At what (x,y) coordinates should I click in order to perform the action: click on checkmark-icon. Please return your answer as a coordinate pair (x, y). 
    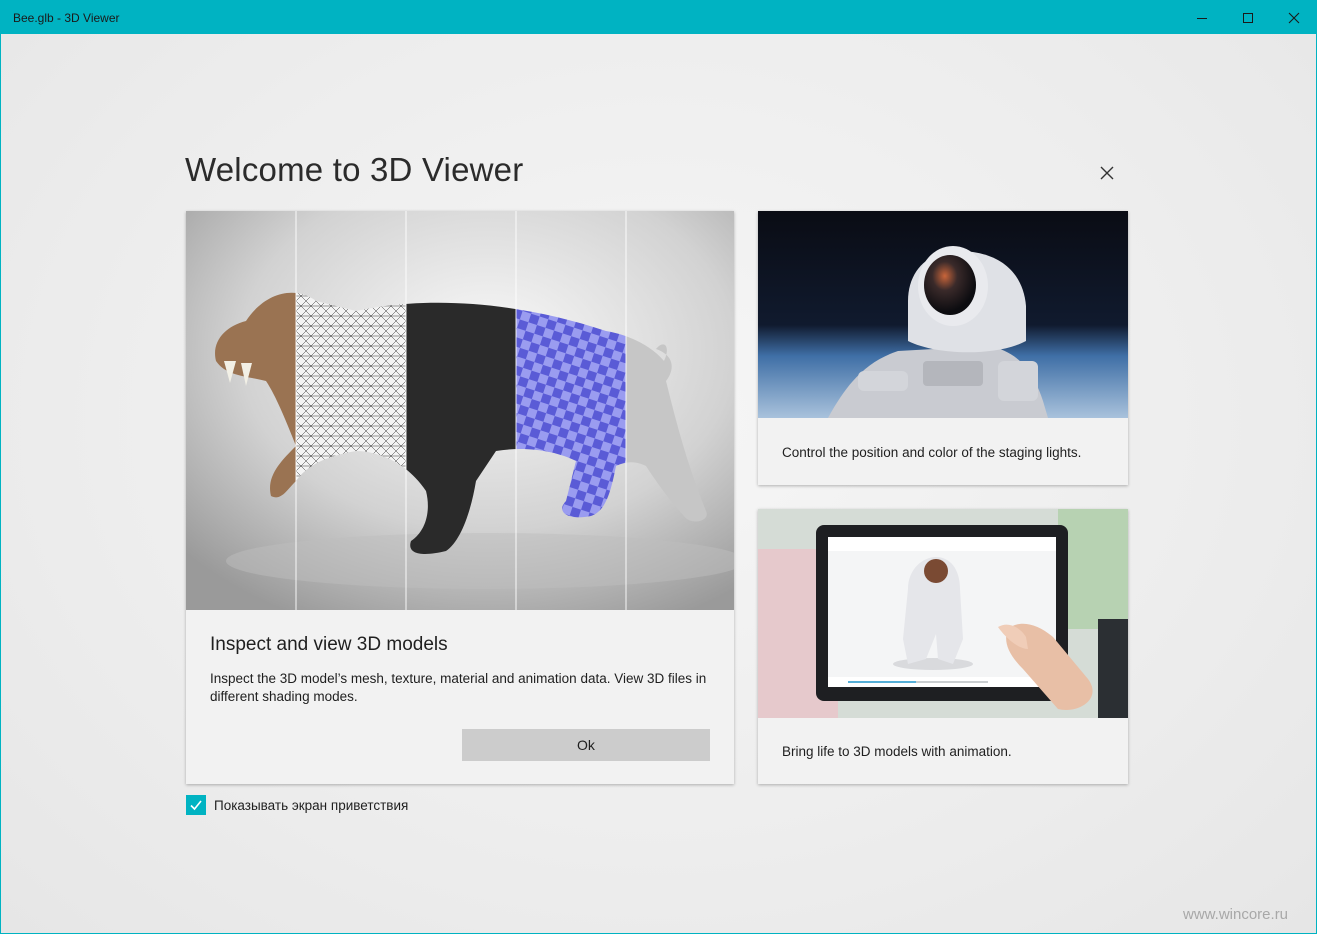
    Looking at the image, I should click on (196, 805).